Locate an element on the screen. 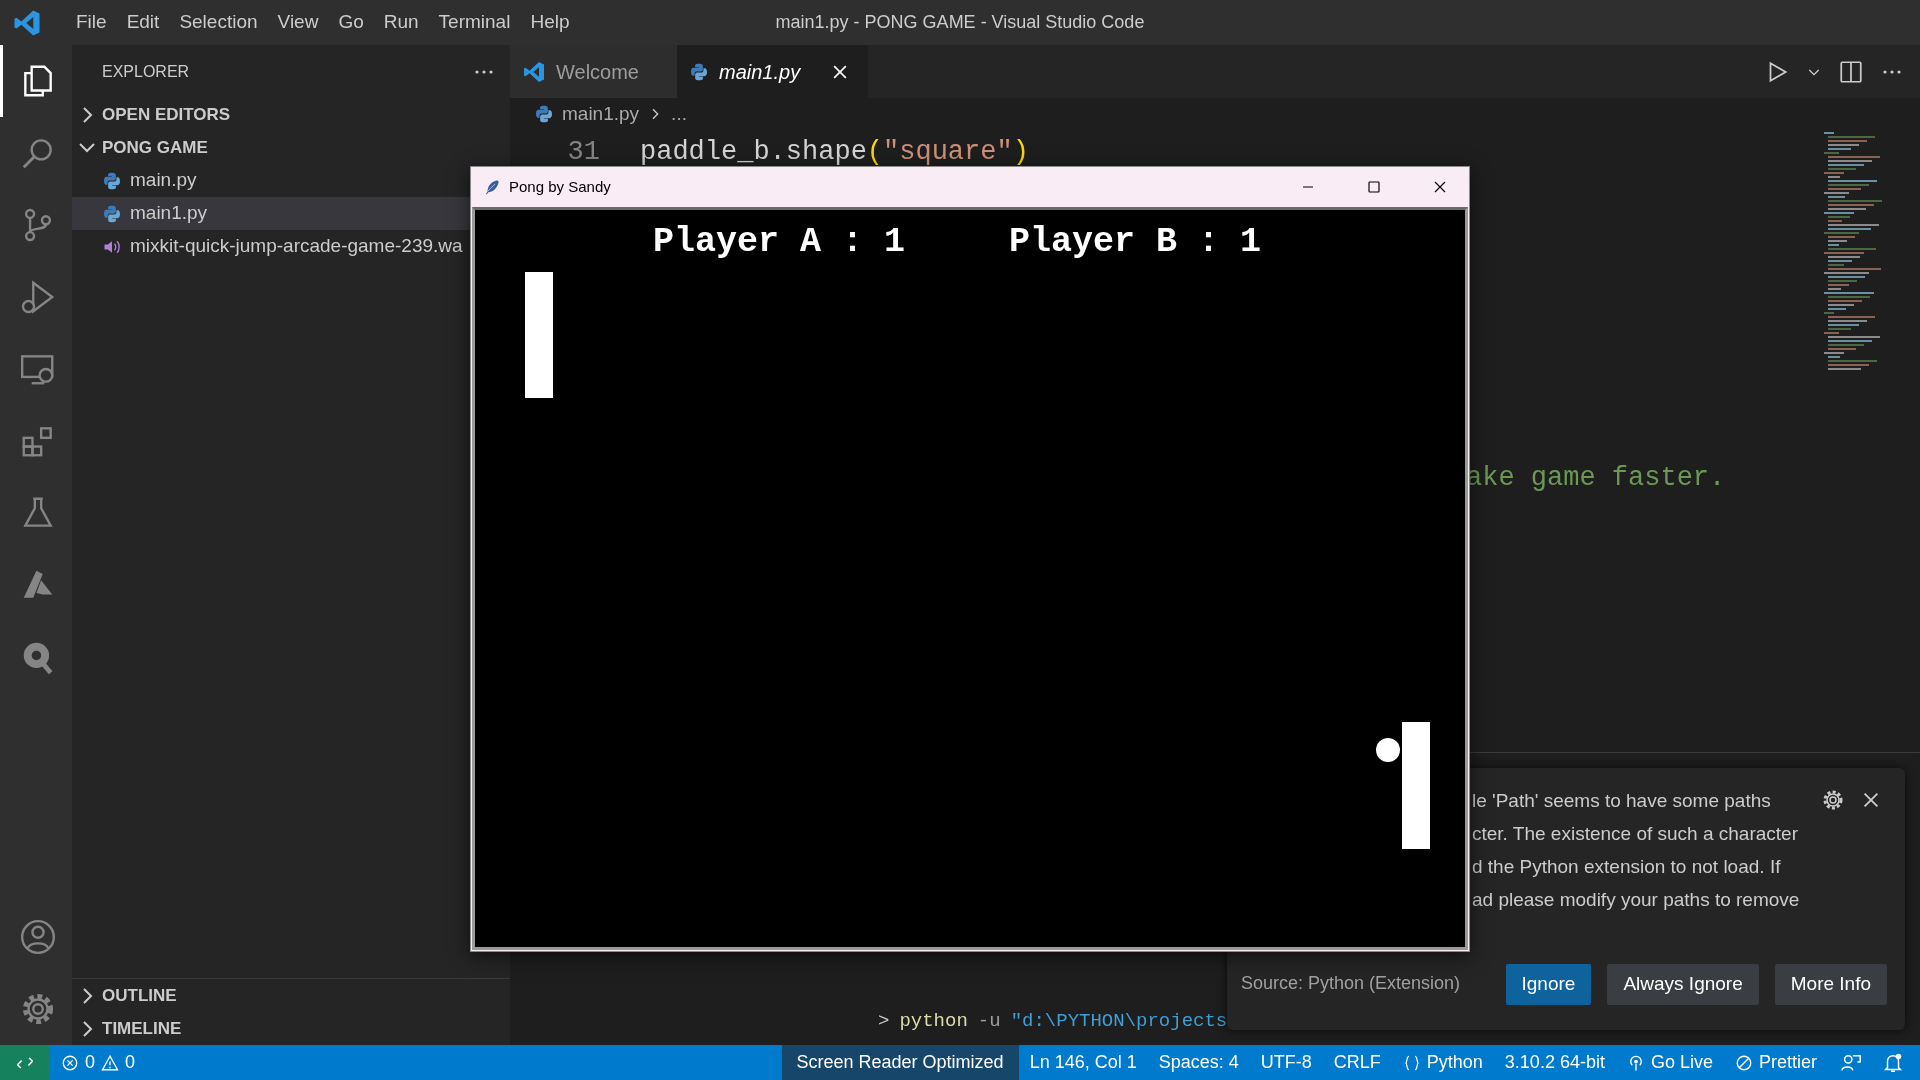 The width and height of the screenshot is (1920, 1080). menu-item: Go is located at coordinates (351, 22).